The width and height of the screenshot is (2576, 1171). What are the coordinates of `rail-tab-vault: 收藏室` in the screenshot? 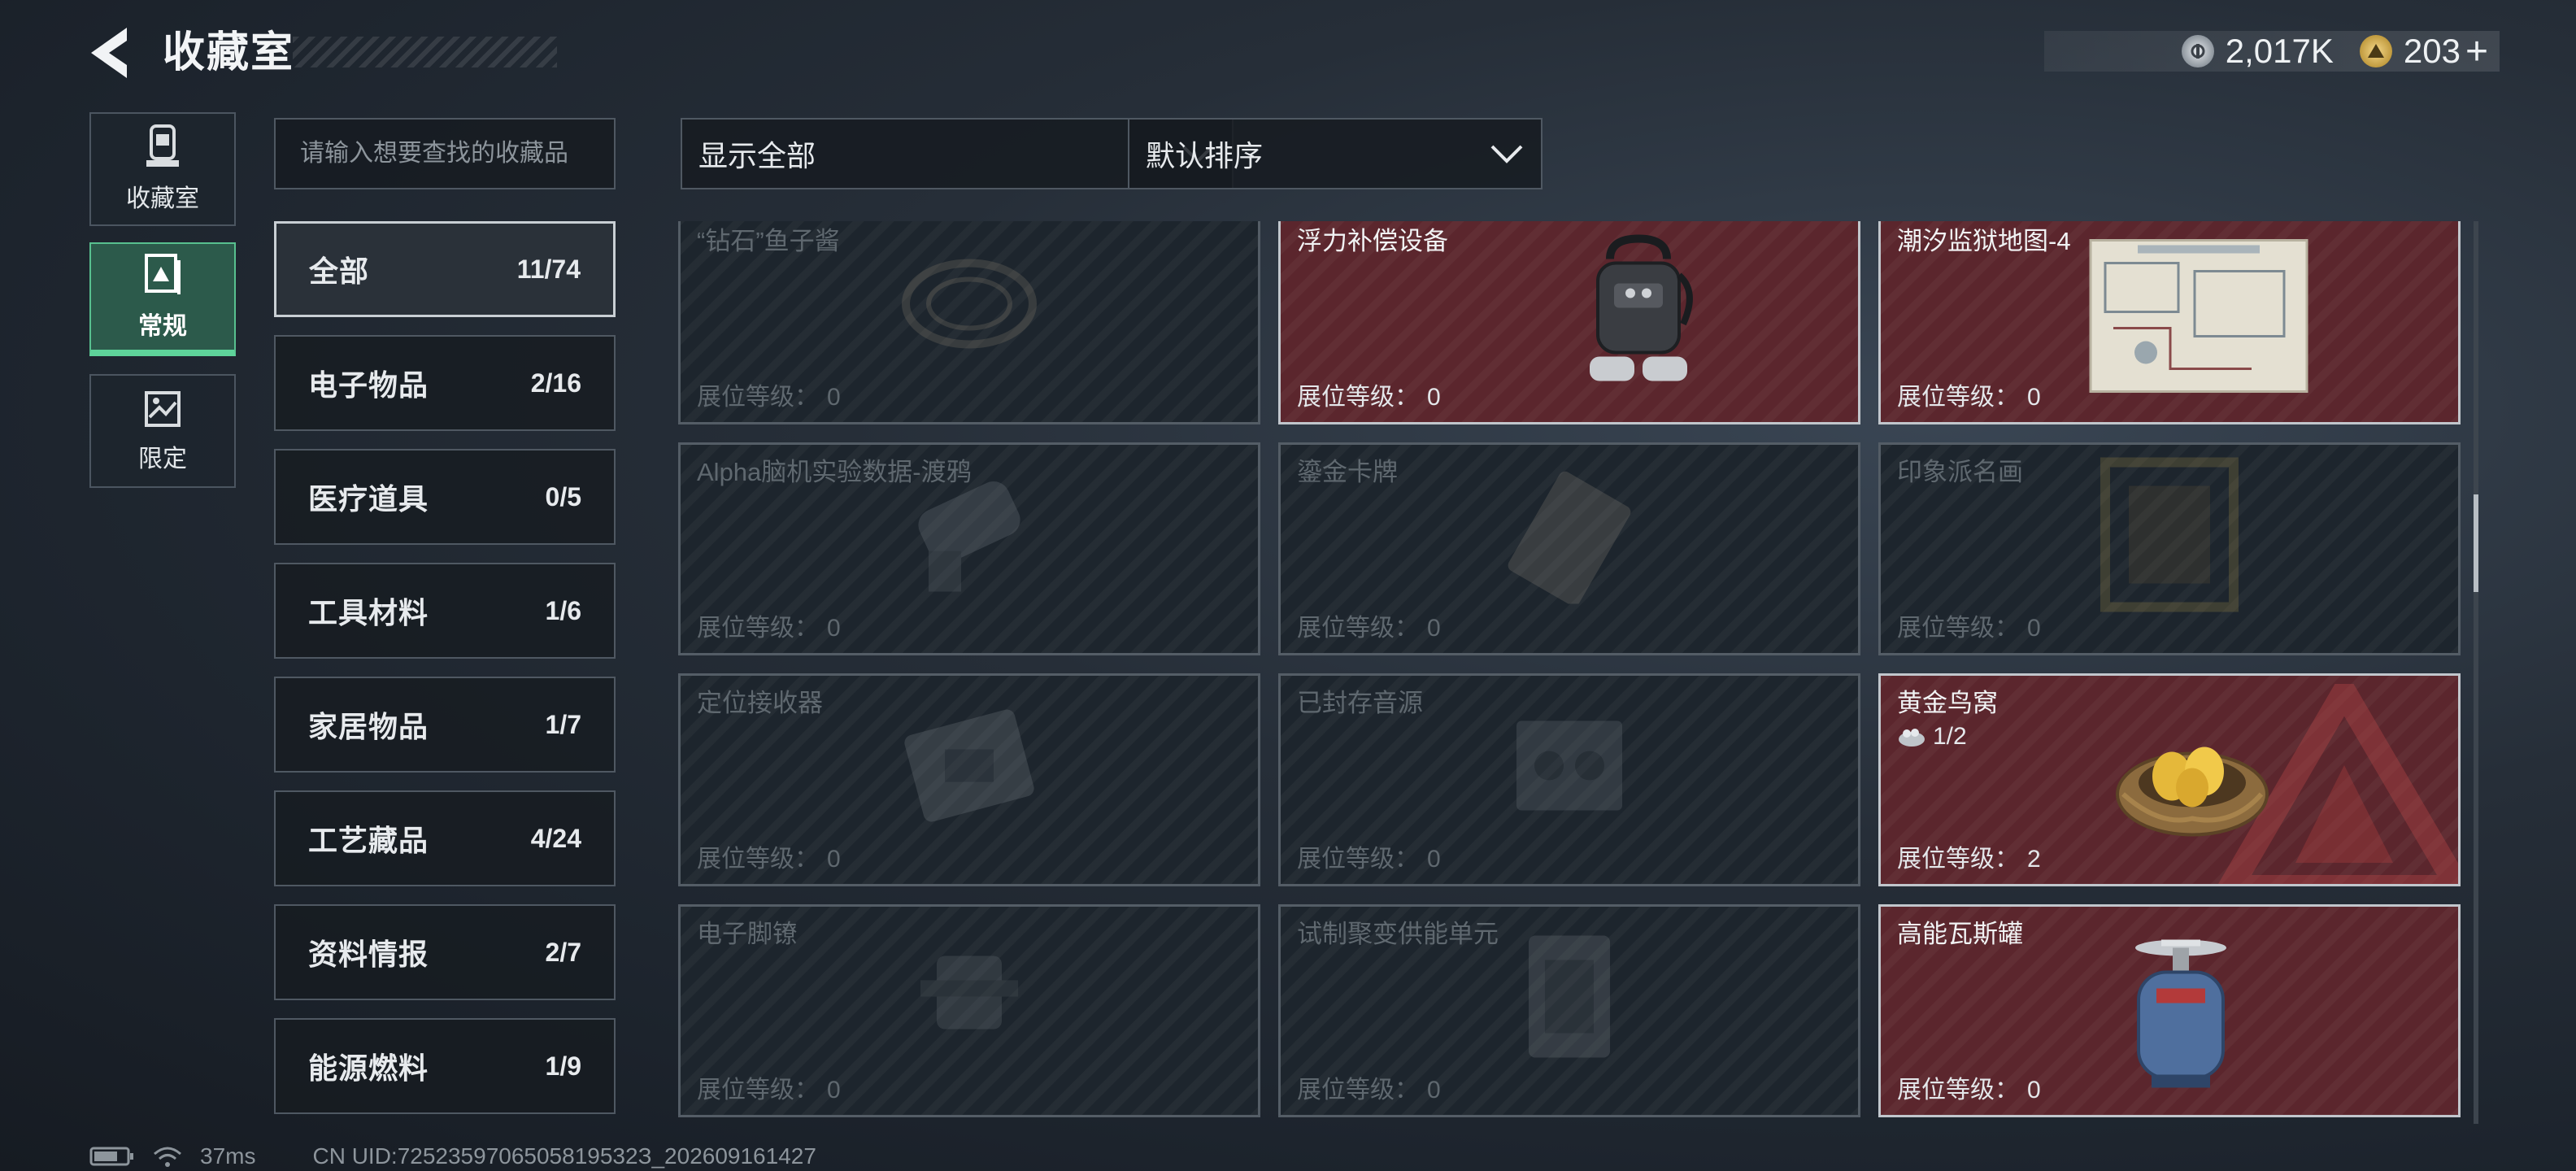 It's located at (163, 169).